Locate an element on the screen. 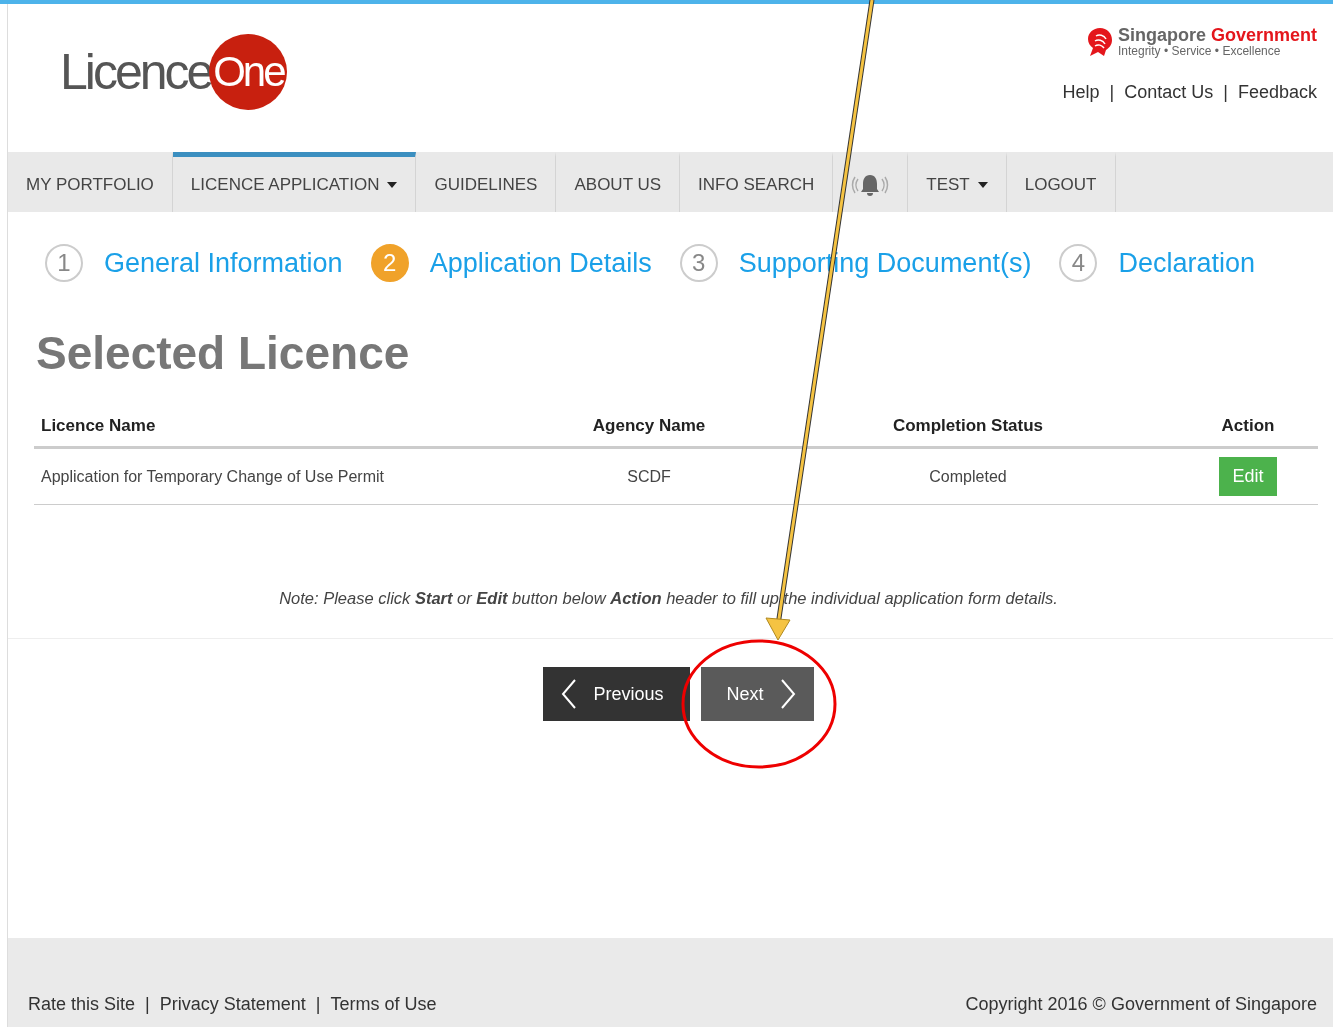 This screenshot has height=1027, width=1333. nav-tab: ABOUT US is located at coordinates (618, 182).